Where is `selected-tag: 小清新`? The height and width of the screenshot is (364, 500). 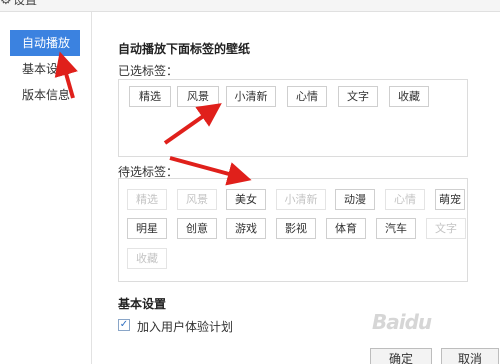
selected-tag: 小清新 is located at coordinates (251, 96).